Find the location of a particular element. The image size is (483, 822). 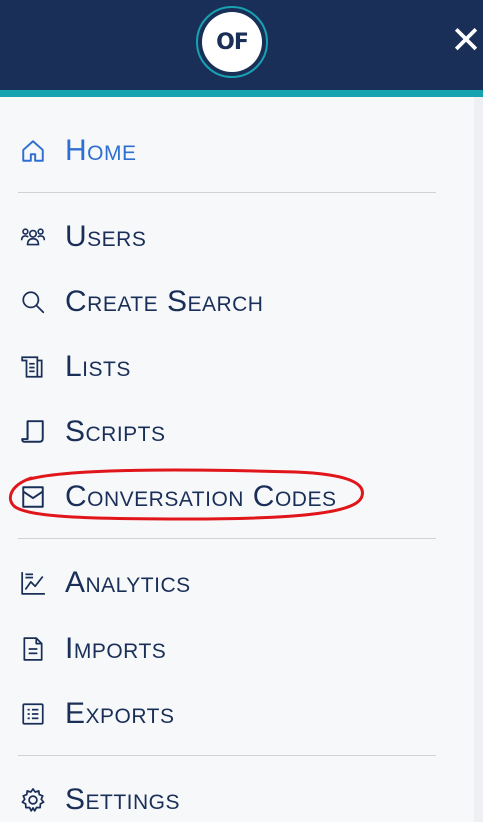

nav-label-users: Users is located at coordinates (106, 236).